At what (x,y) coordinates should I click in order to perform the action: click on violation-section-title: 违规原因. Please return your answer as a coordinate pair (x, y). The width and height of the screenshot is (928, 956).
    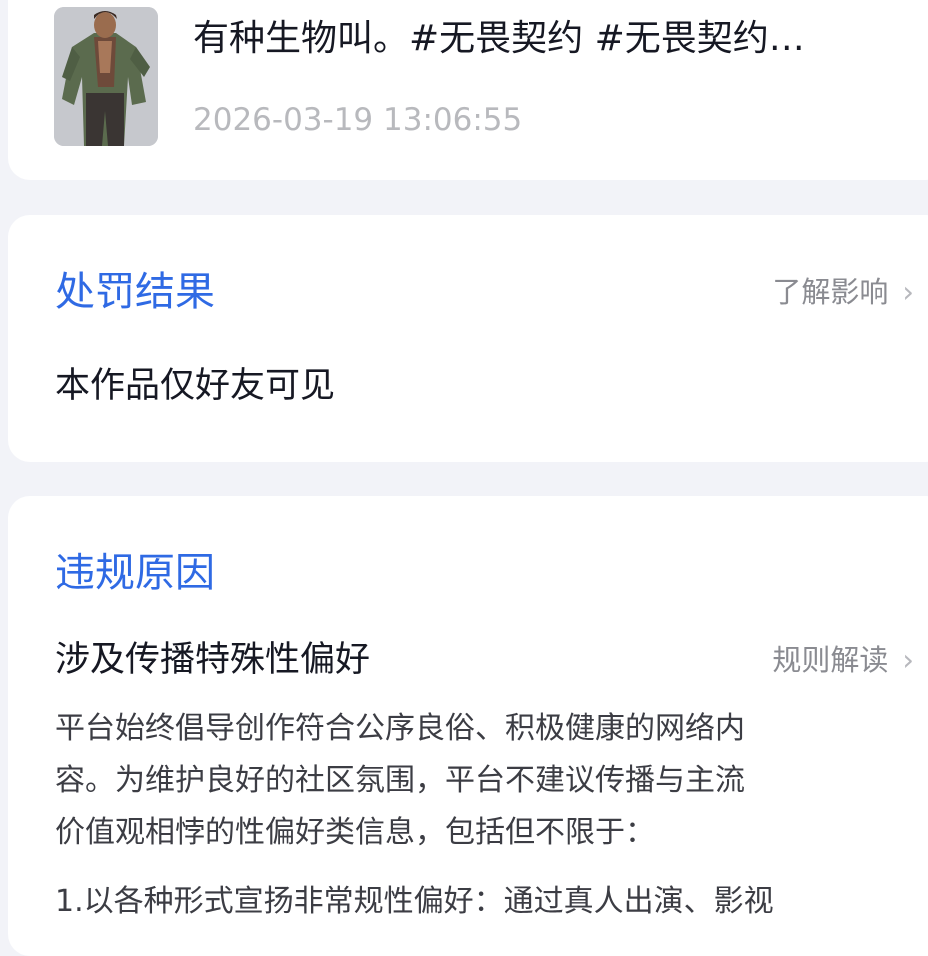
    Looking at the image, I should click on (135, 573).